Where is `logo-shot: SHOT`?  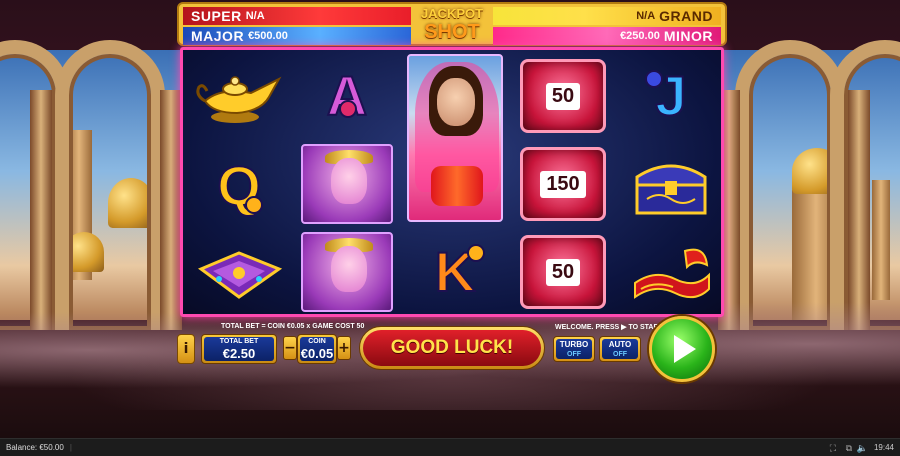 logo-shot: SHOT is located at coordinates (452, 32).